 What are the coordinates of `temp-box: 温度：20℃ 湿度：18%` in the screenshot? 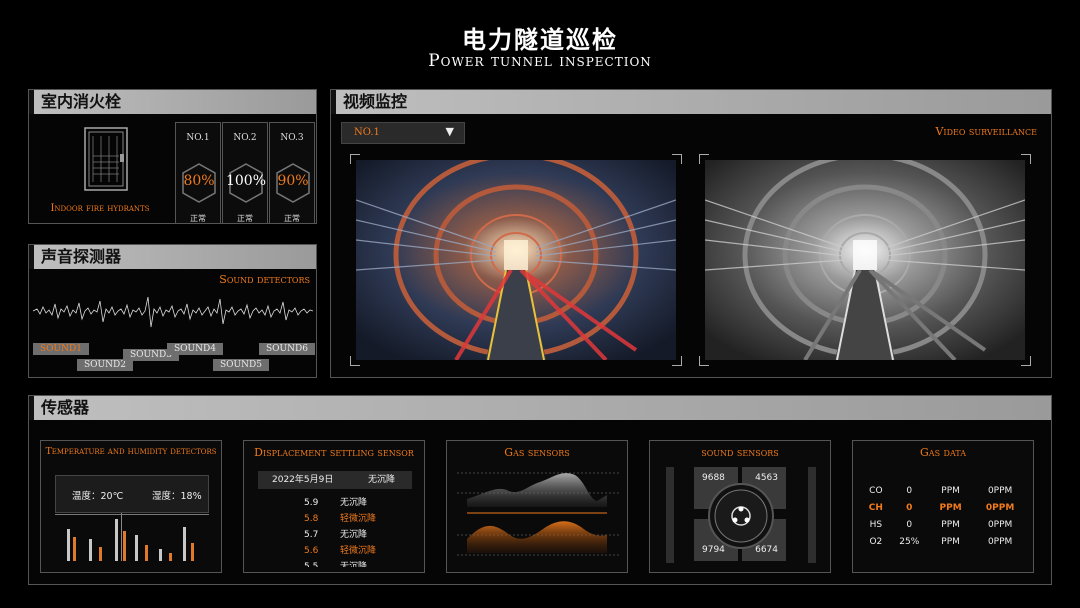 It's located at (132, 494).